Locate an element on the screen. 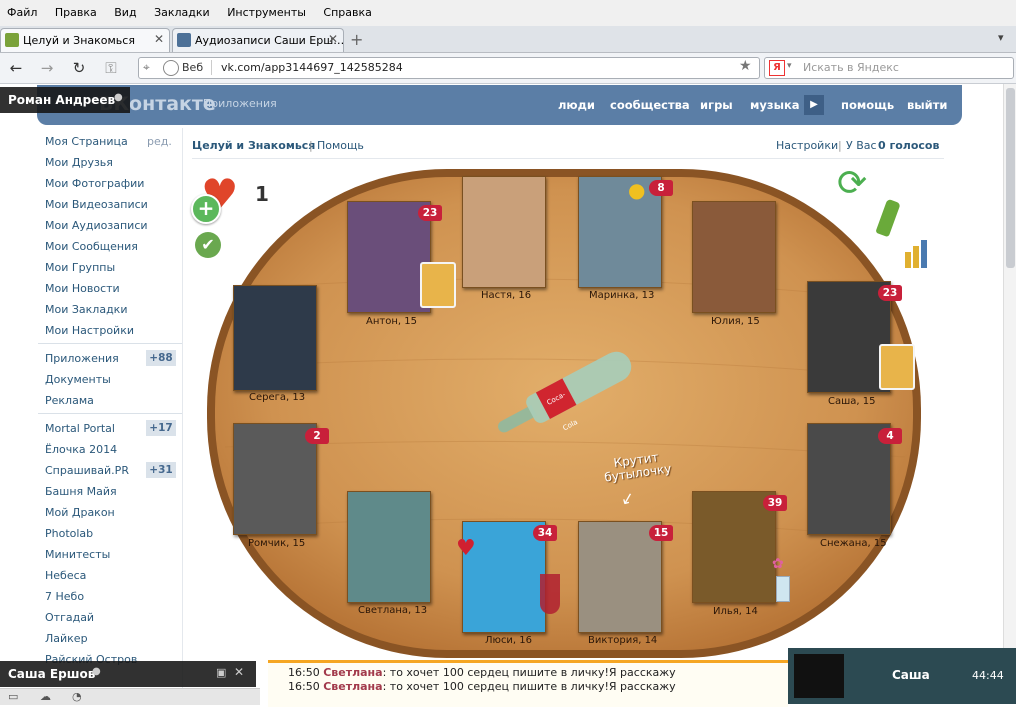 The width and height of the screenshot is (1016, 707). nav-logout: выйти is located at coordinates (927, 105).